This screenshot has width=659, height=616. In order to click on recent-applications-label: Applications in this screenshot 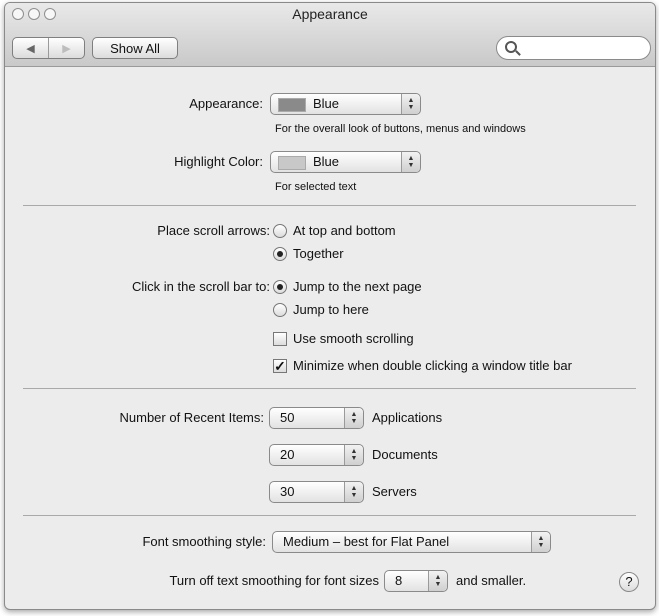, I will do `click(407, 417)`.